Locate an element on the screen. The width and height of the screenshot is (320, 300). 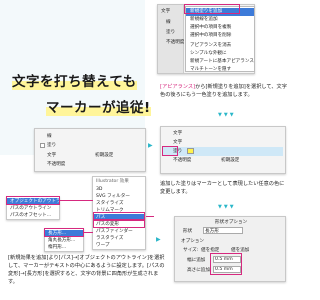
yellow-swatch is located at coordinates (190, 151).